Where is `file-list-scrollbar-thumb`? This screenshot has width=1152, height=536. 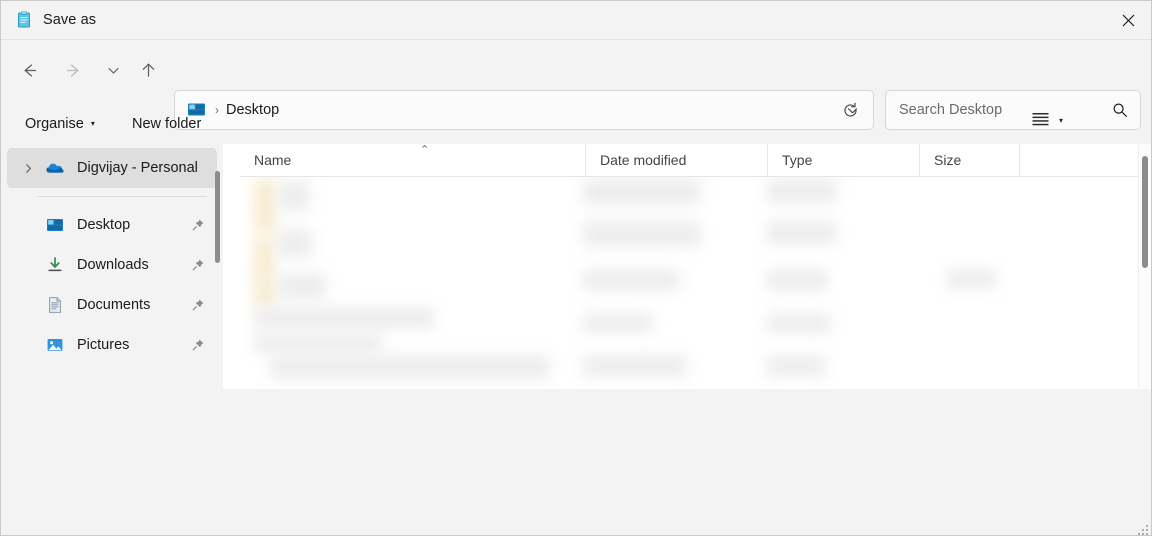
file-list-scrollbar-thumb is located at coordinates (1145, 212).